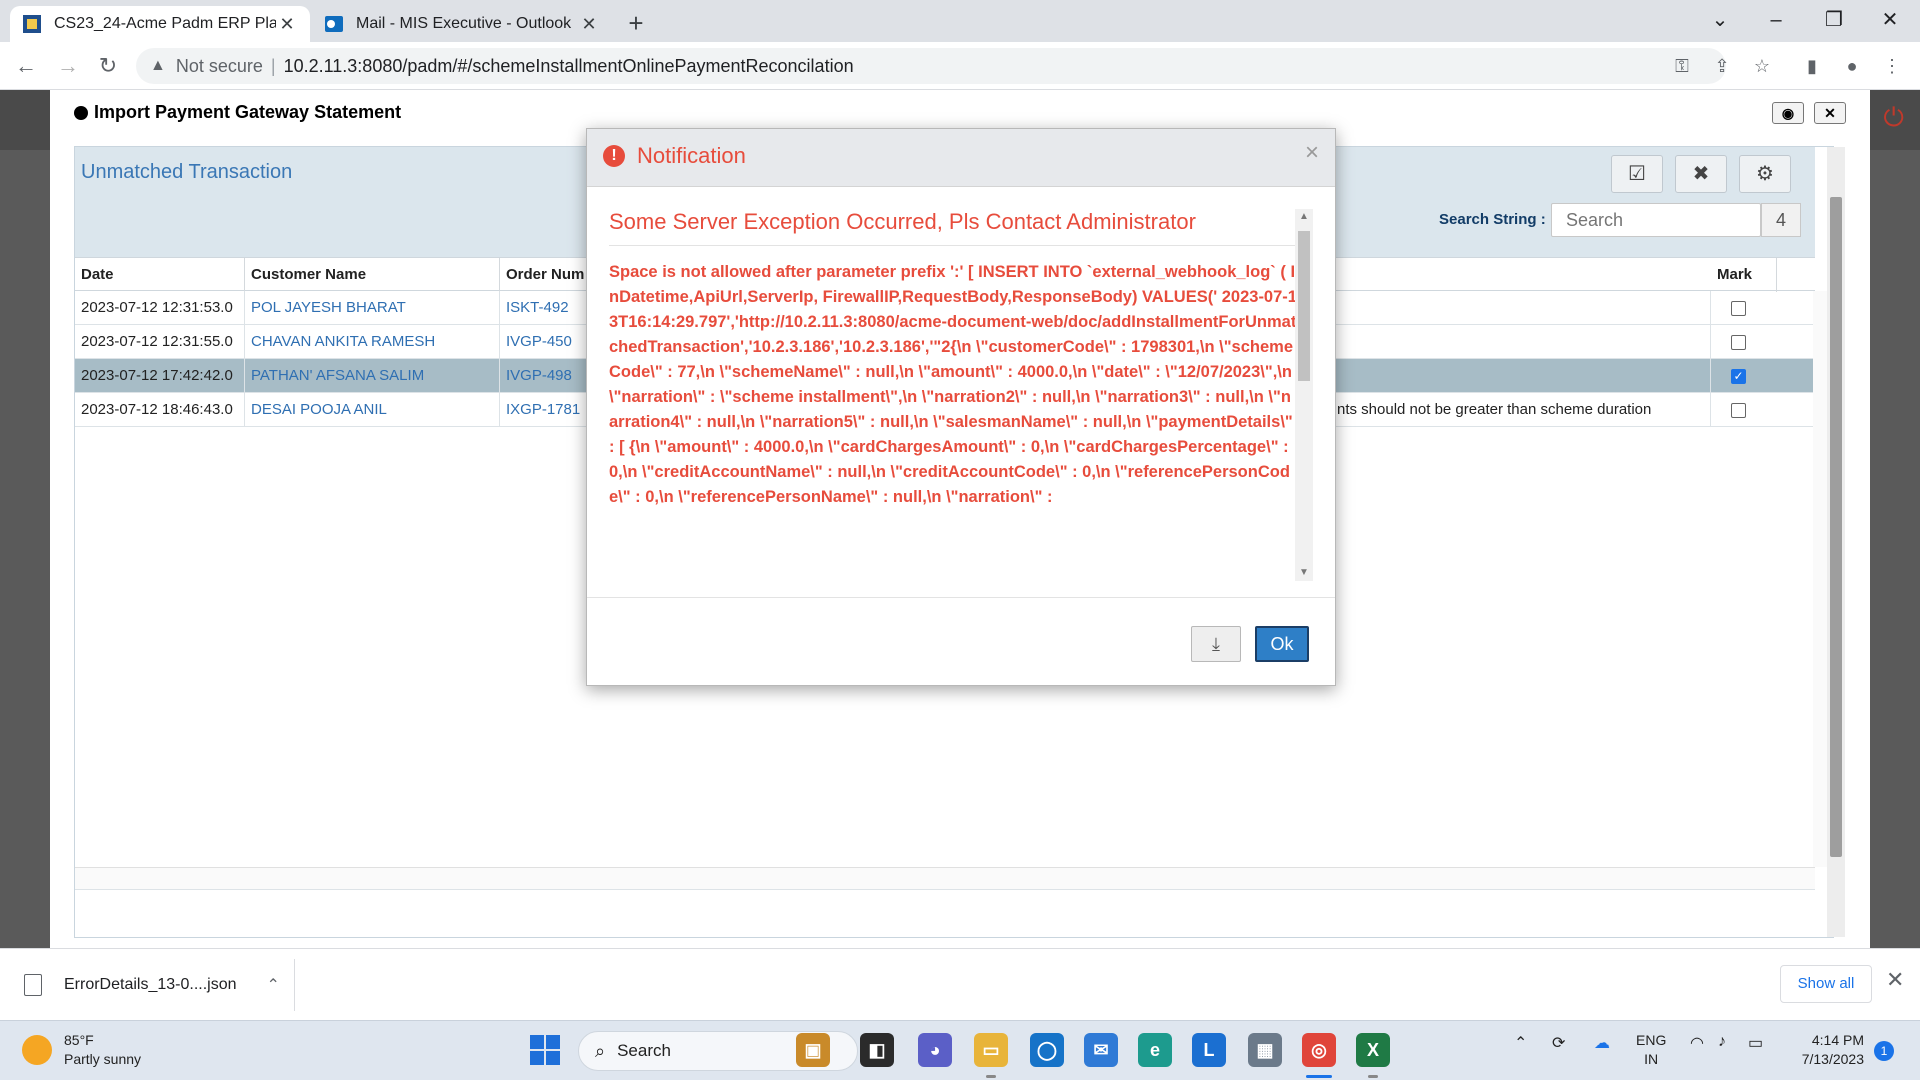 This screenshot has height=1080, width=1920. I want to click on l-app-icon: L, so click(1209, 1050).